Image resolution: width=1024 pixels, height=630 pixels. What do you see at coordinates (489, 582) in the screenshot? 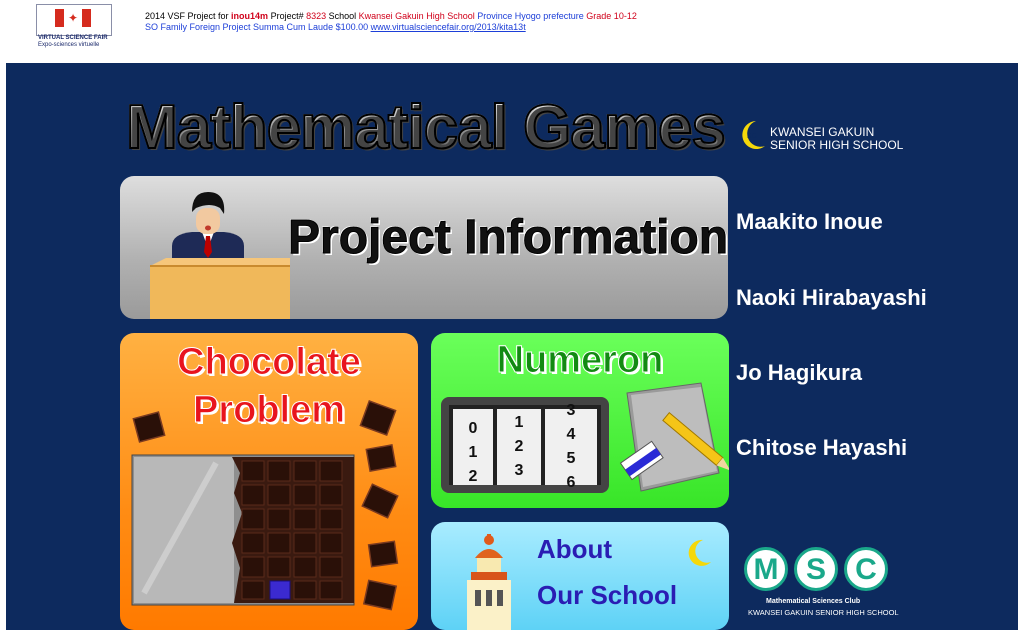
I see `school-building-icon` at bounding box center [489, 582].